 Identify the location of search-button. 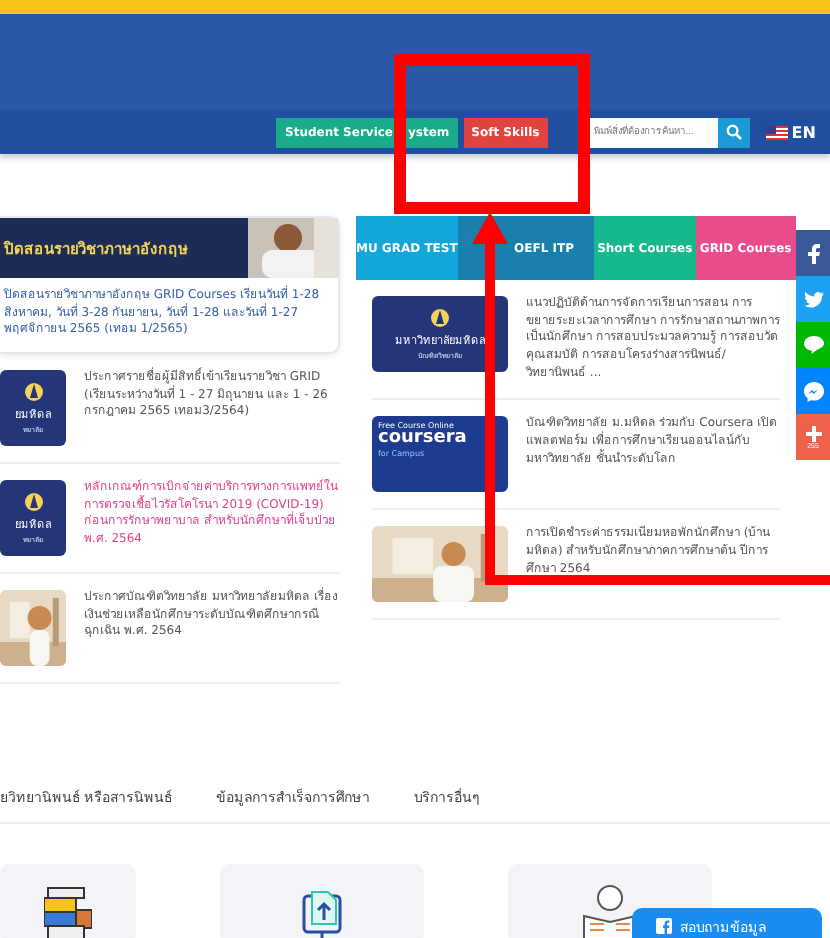
(733, 132).